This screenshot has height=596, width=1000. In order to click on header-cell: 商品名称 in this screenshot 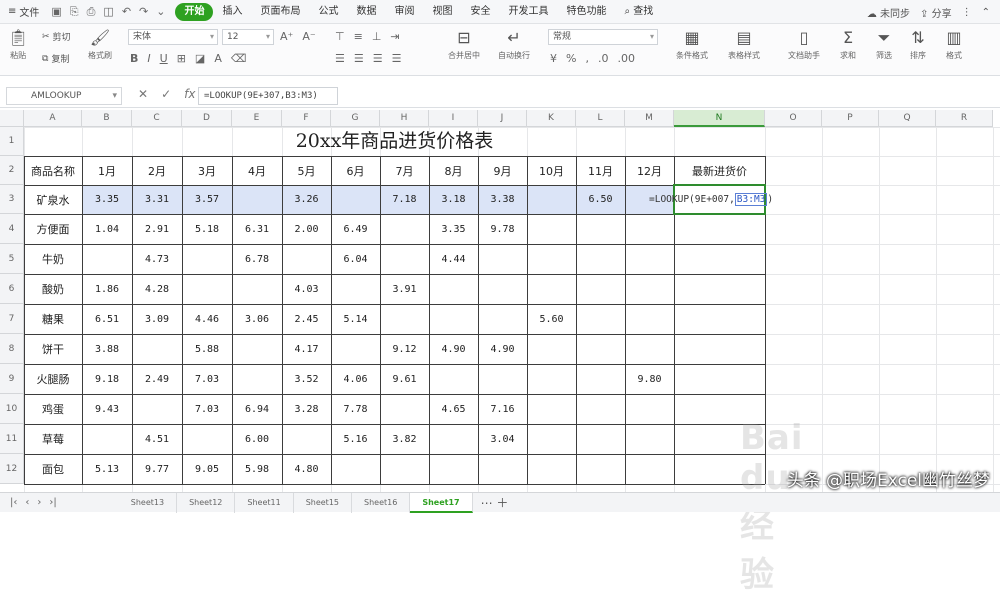, I will do `click(53, 170)`.